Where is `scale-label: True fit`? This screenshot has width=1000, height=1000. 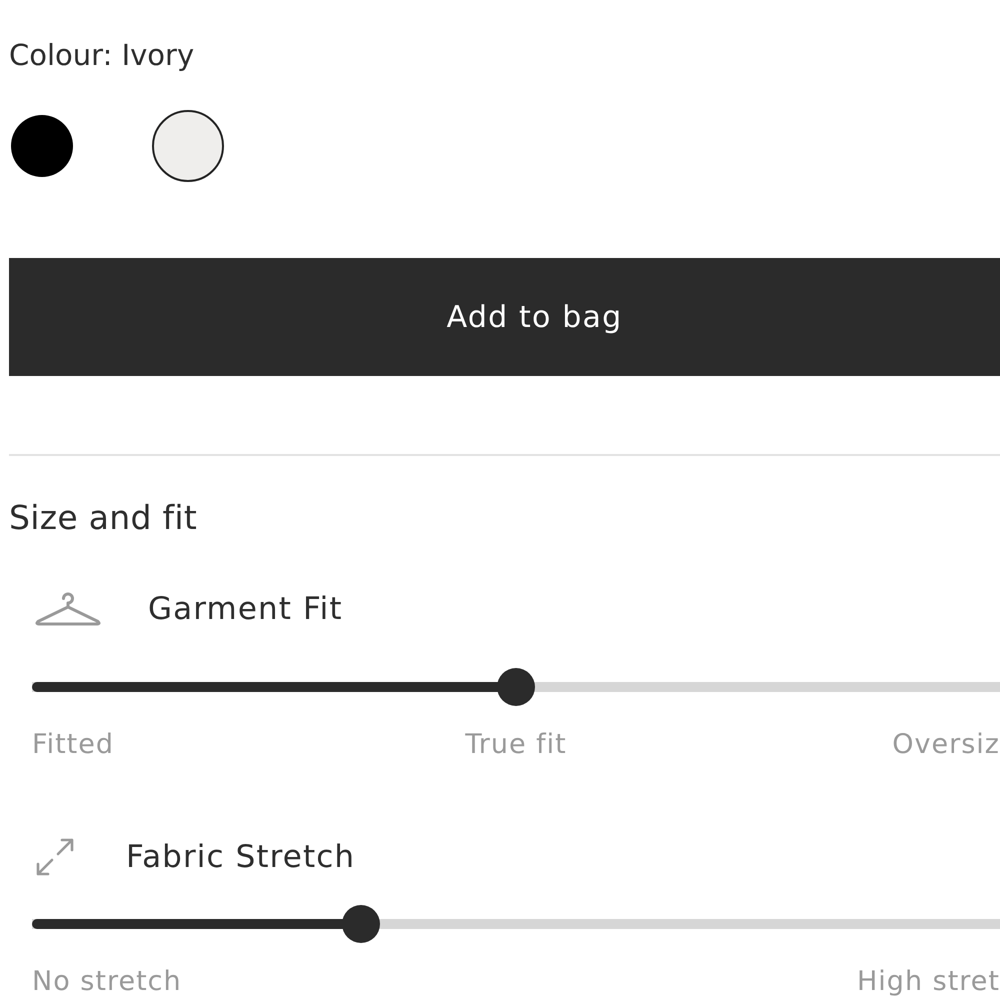 scale-label: True fit is located at coordinates (516, 744).